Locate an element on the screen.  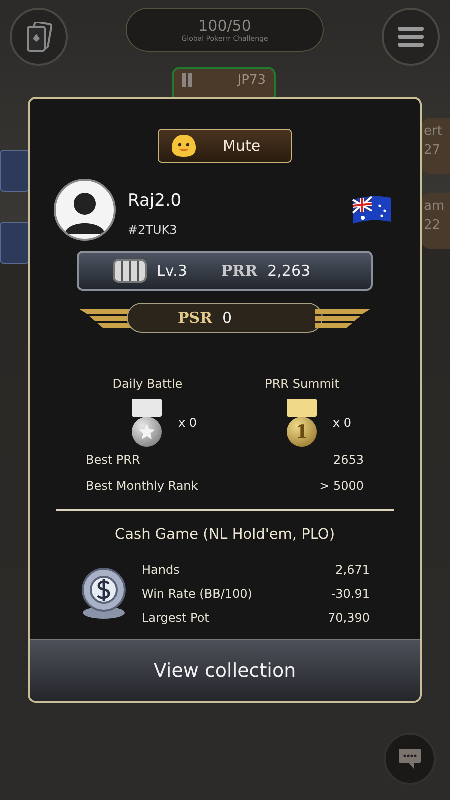
record-label: Best PRR is located at coordinates (113, 460).